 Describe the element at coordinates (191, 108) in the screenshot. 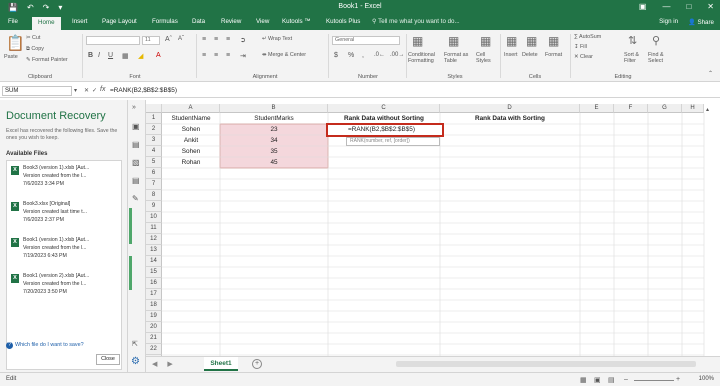

I see `column-header-a: A` at that location.